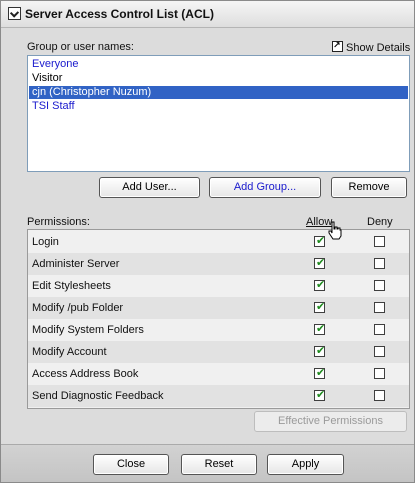 This screenshot has width=415, height=483. What do you see at coordinates (53, 106) in the screenshot?
I see `list-item-label: TSI Staff` at bounding box center [53, 106].